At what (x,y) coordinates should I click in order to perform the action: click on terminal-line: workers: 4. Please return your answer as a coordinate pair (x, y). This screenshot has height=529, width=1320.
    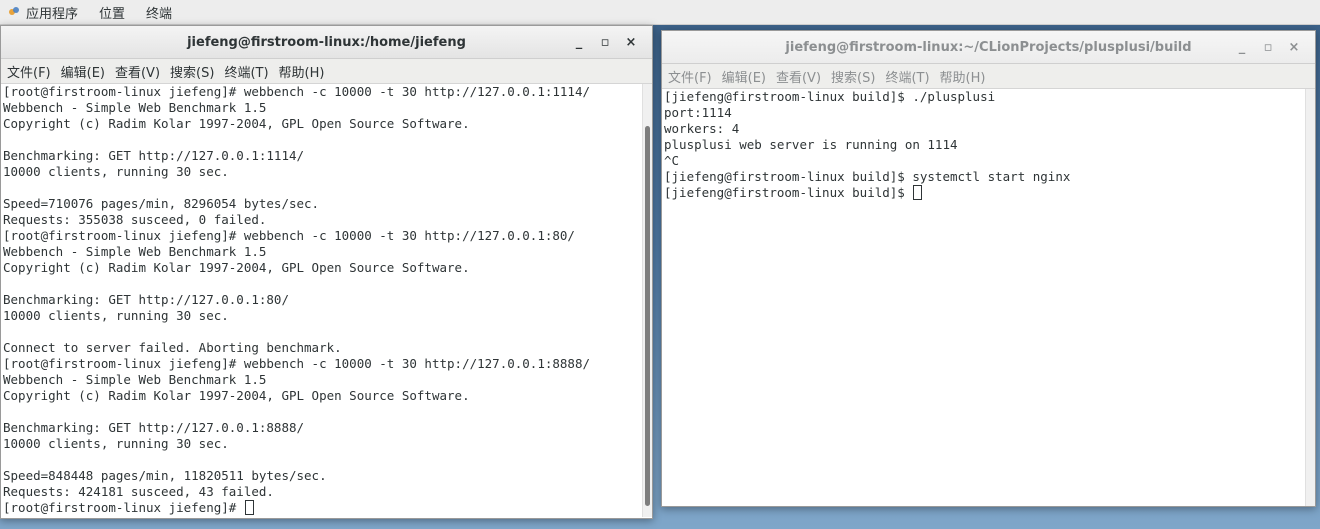
    Looking at the image, I should click on (702, 128).